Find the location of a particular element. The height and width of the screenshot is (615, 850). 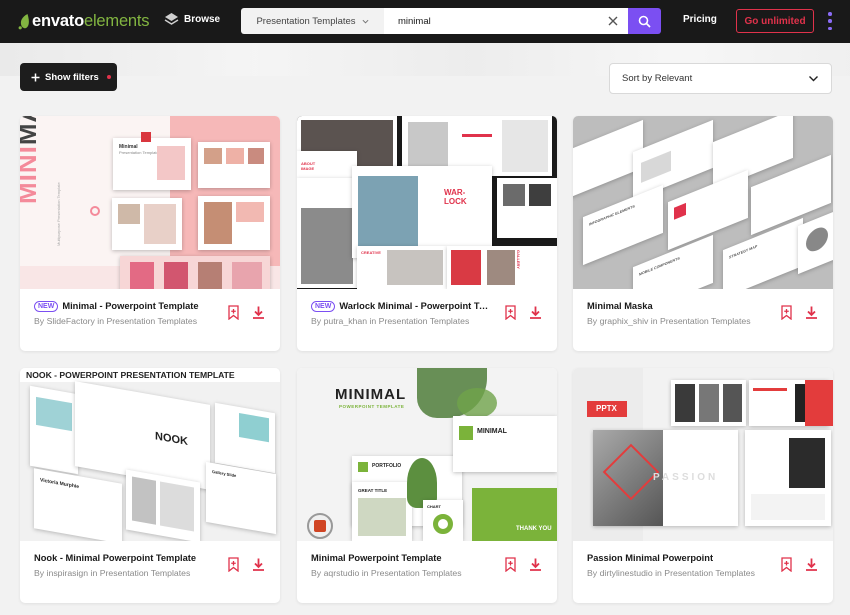

thumb-word: GALLERY is located at coordinates (518, 259).